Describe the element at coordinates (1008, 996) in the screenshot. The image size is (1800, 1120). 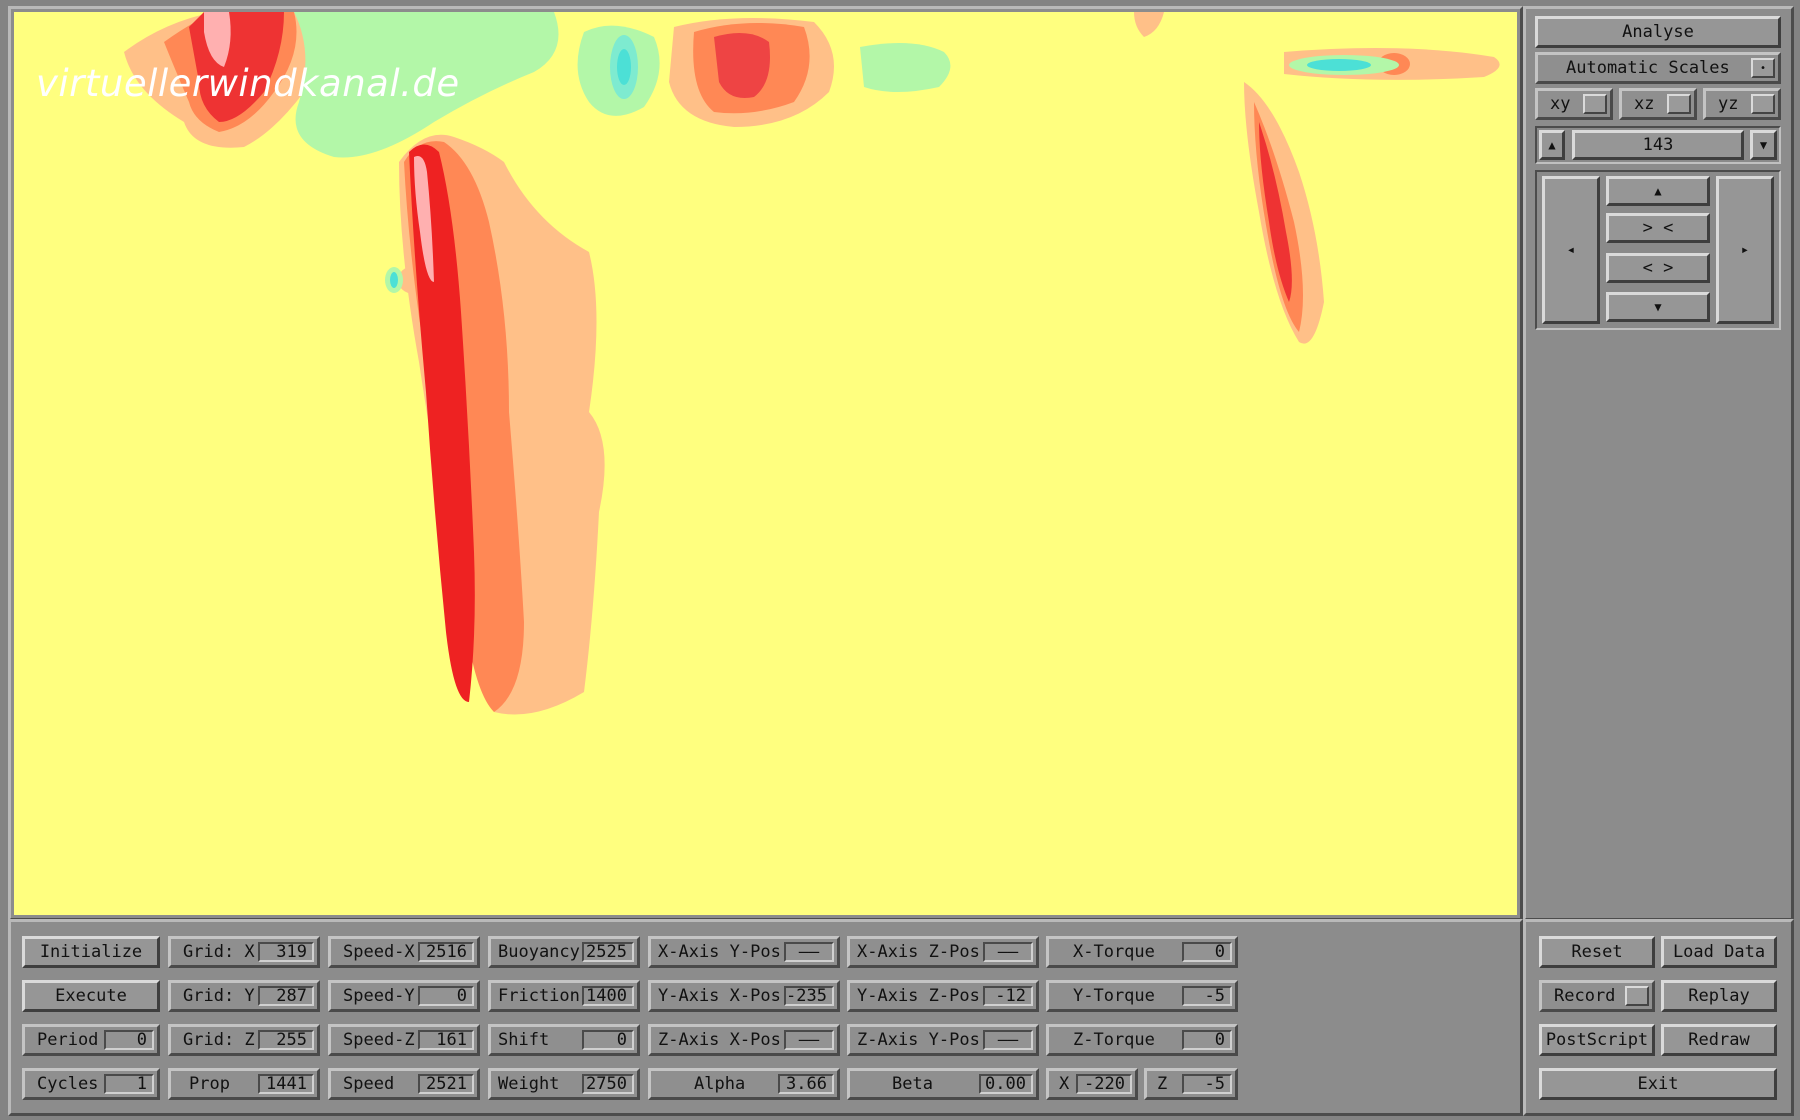
I see `yaxis-zpos-value: -12` at that location.